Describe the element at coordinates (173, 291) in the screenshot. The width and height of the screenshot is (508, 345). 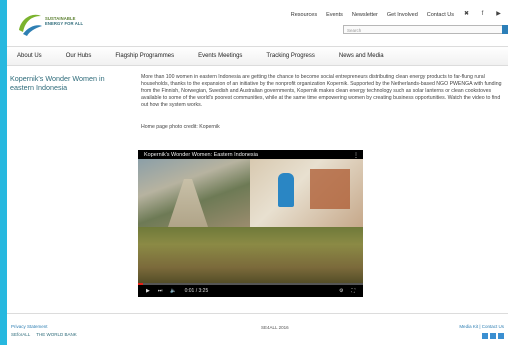
I see `volume-icon: 🔈` at that location.